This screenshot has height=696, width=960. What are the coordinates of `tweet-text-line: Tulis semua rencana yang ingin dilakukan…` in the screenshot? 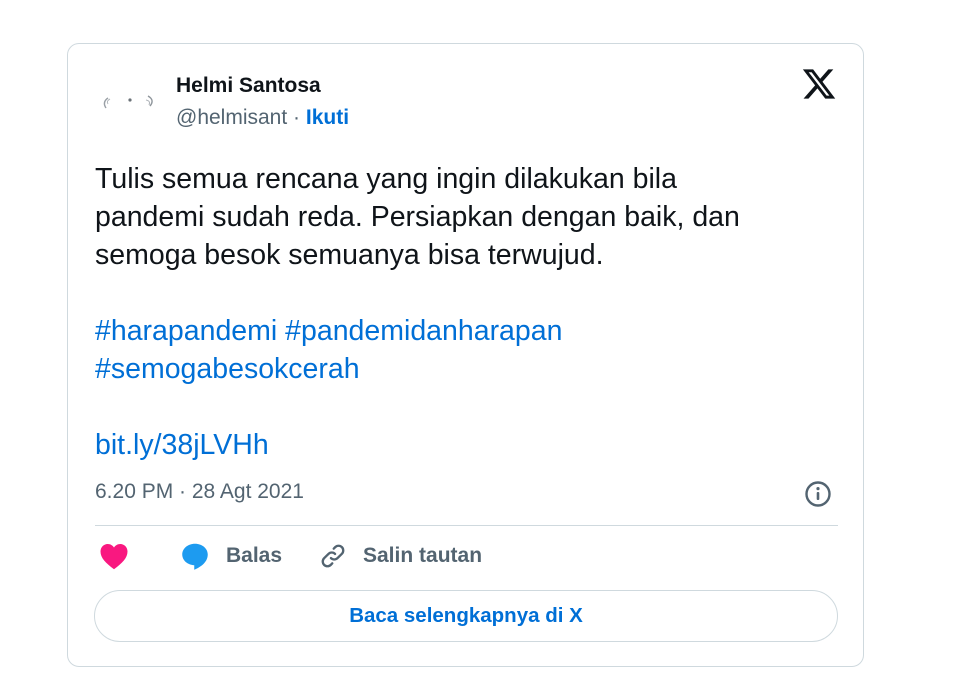 It's located at (386, 179).